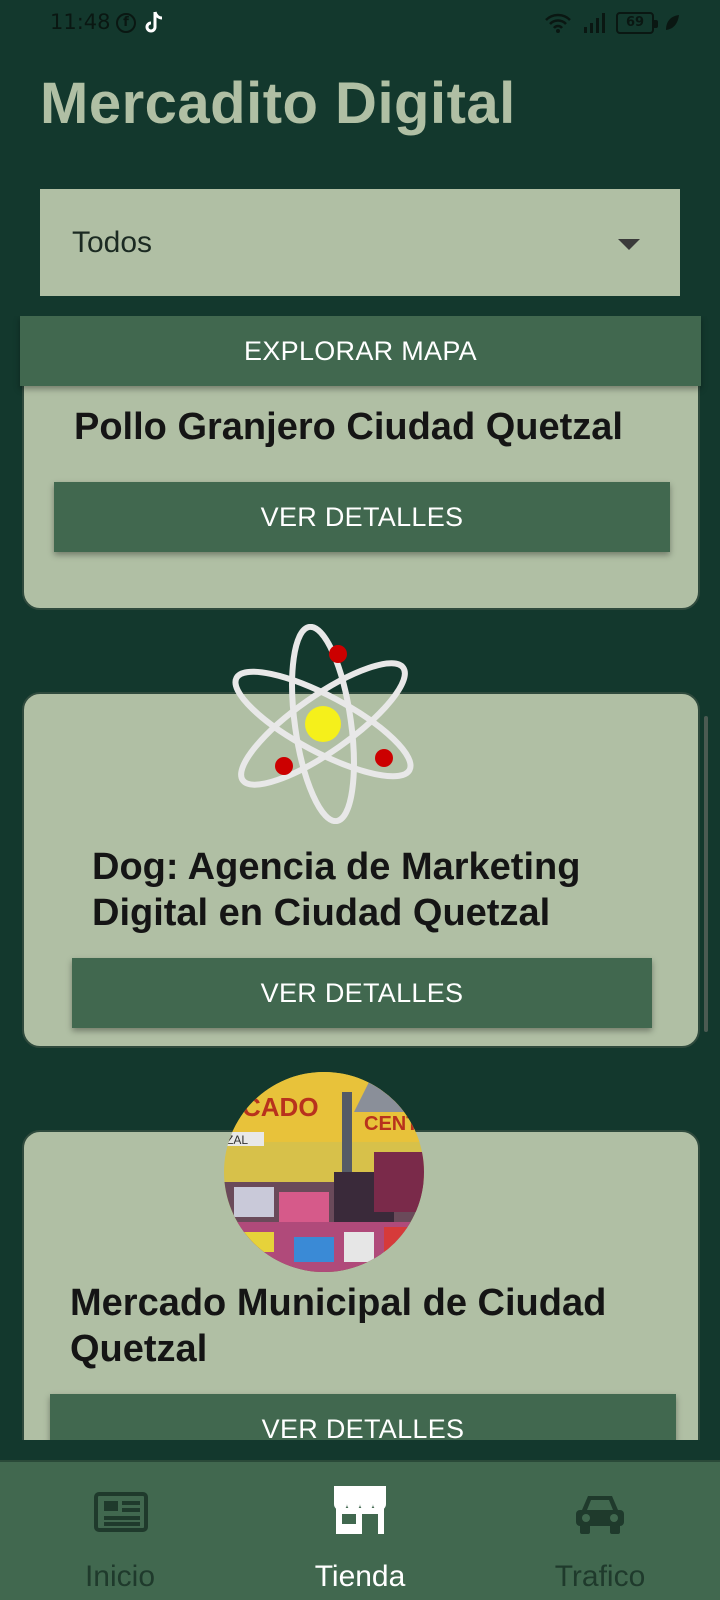 This screenshot has height=1600, width=720. Describe the element at coordinates (360, 24) in the screenshot. I see `status-bar: 11:48 f 69` at that location.